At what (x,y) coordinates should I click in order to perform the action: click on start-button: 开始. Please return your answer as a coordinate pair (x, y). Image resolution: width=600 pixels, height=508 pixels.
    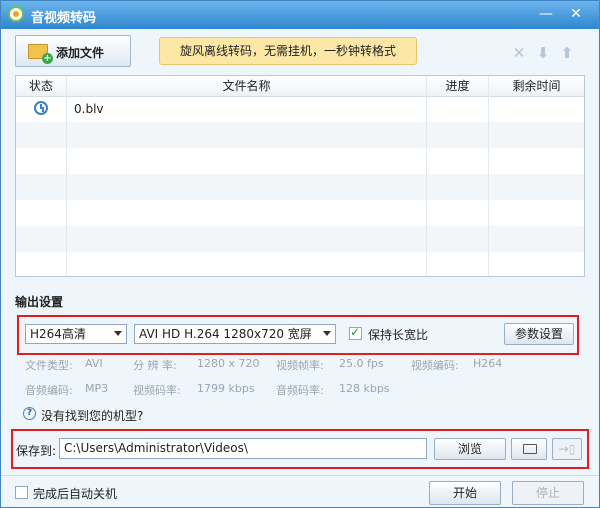
    Looking at the image, I should click on (465, 493).